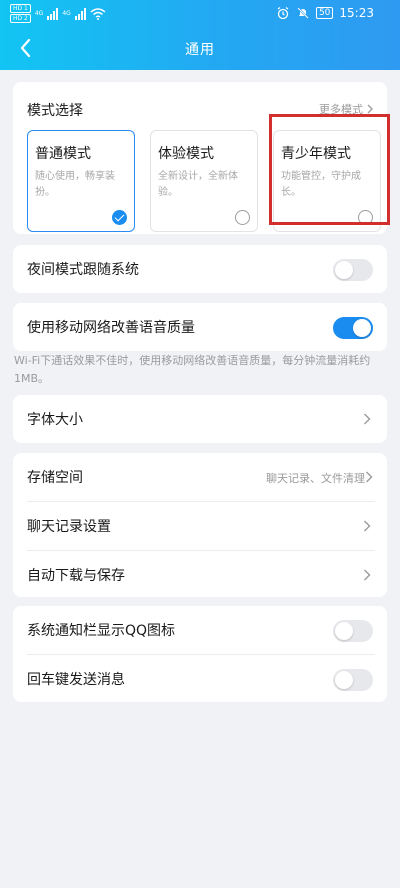  I want to click on chat-settings-row: 聊天记录设置, so click(200, 526).